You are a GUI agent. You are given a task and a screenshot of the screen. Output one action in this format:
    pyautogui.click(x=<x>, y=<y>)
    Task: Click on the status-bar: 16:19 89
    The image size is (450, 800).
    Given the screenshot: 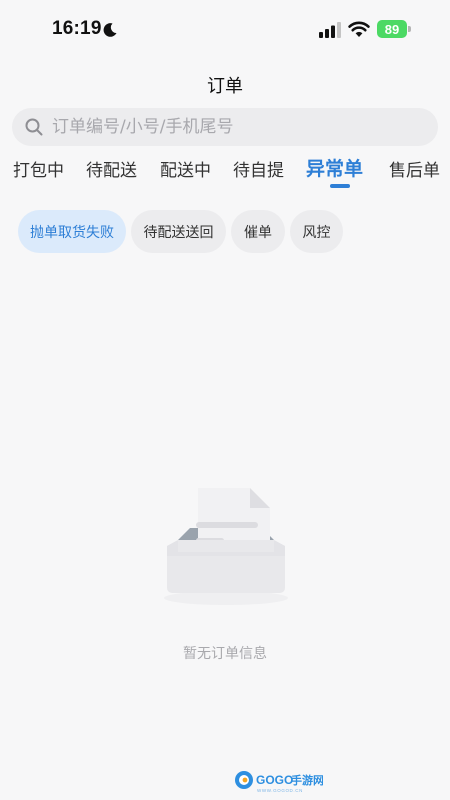 What is the action you would take?
    pyautogui.click(x=225, y=30)
    